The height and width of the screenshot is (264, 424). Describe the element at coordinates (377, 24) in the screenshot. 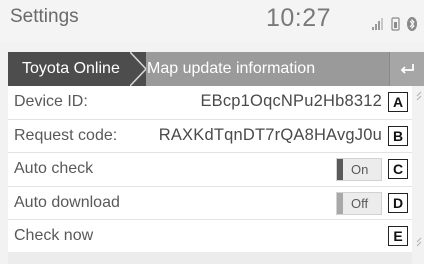

I see `signal-icon` at that location.